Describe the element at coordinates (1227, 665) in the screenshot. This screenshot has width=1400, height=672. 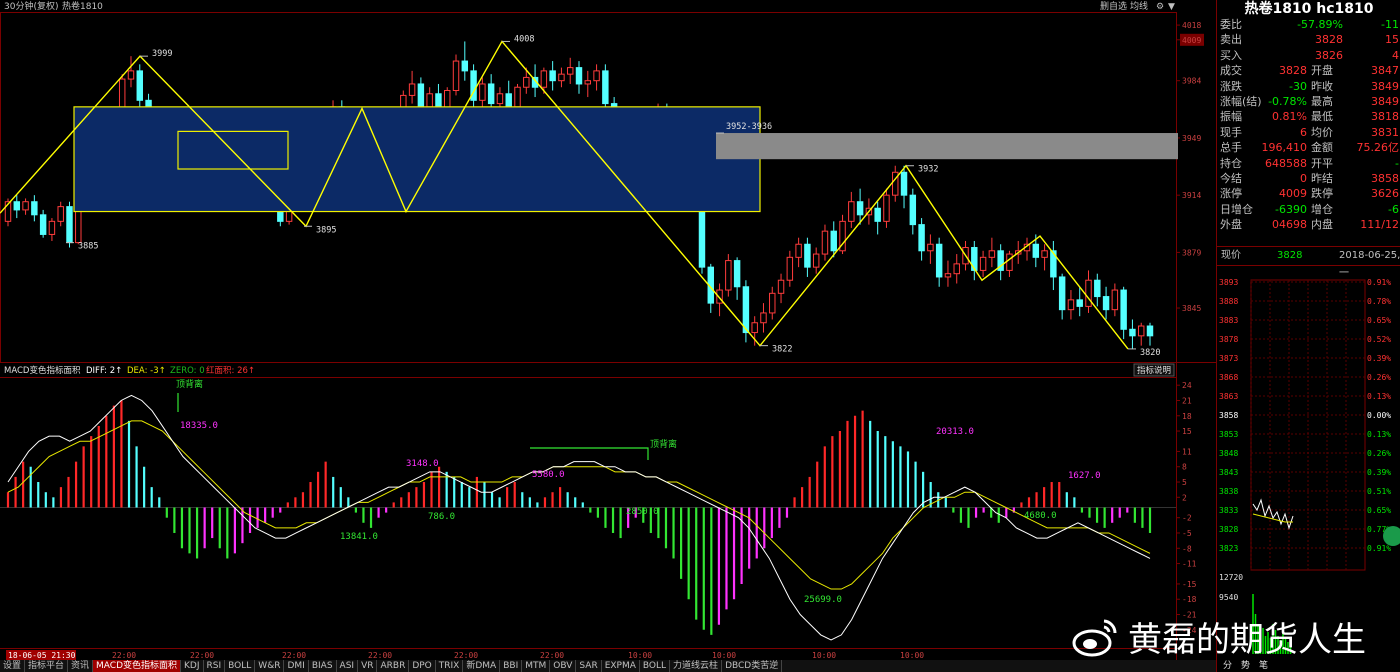
I see `mini-tab: 分` at that location.